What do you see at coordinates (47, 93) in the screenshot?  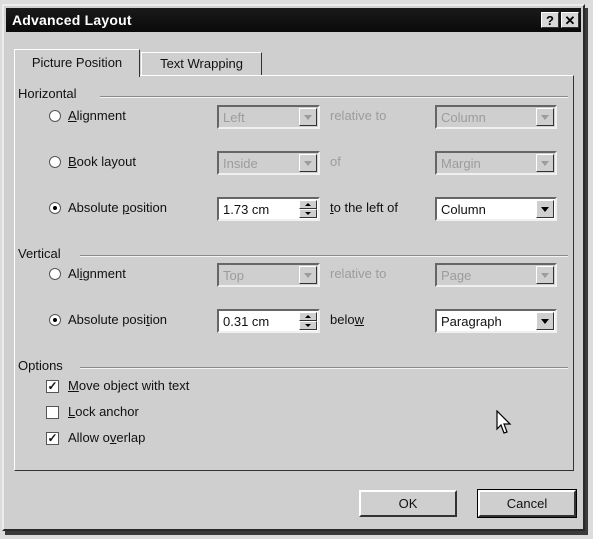 I see `horizontal-section-label: Horizontal` at bounding box center [47, 93].